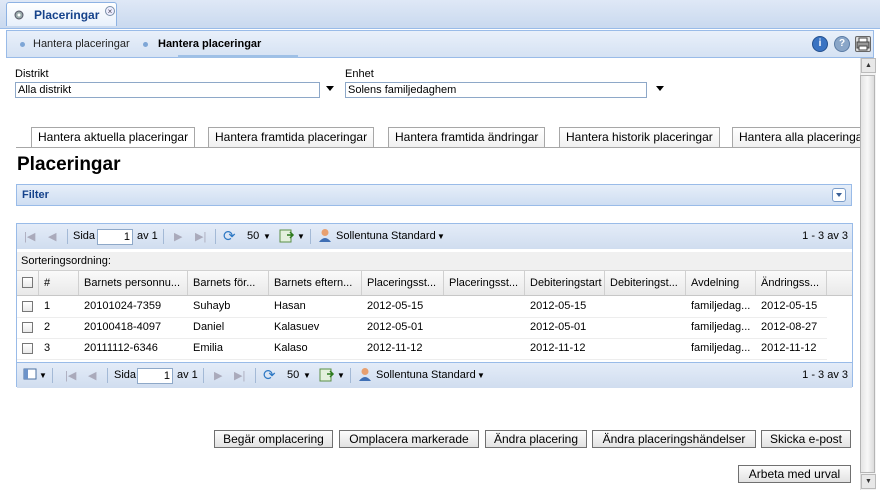 This screenshot has height=491, width=880. I want to click on select-all-header, so click(28, 283).